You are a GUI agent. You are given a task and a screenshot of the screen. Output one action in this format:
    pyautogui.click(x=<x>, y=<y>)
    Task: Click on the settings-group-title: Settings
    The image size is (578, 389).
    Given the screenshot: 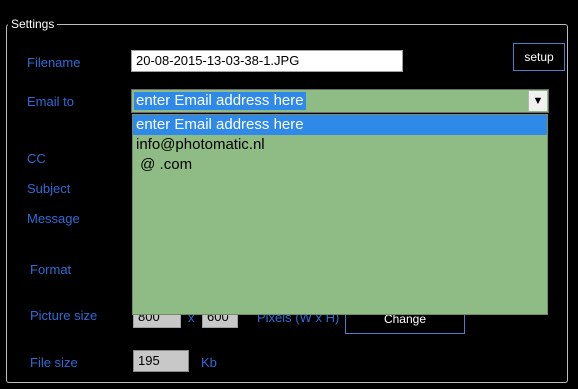 What is the action you would take?
    pyautogui.click(x=33, y=24)
    